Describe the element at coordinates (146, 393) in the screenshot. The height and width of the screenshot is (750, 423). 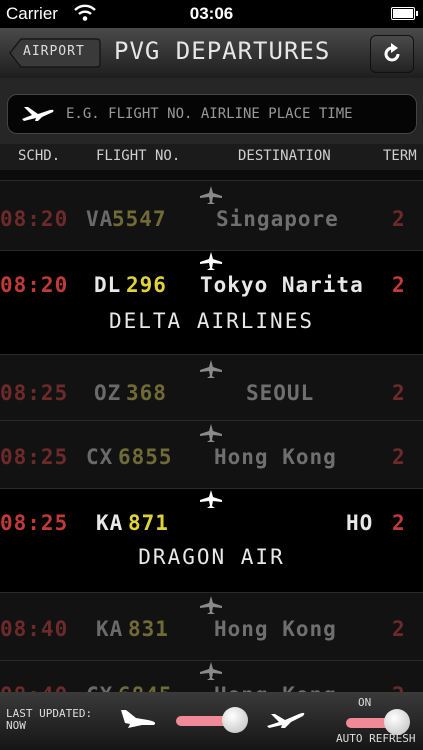
I see `flight-number: 368` at that location.